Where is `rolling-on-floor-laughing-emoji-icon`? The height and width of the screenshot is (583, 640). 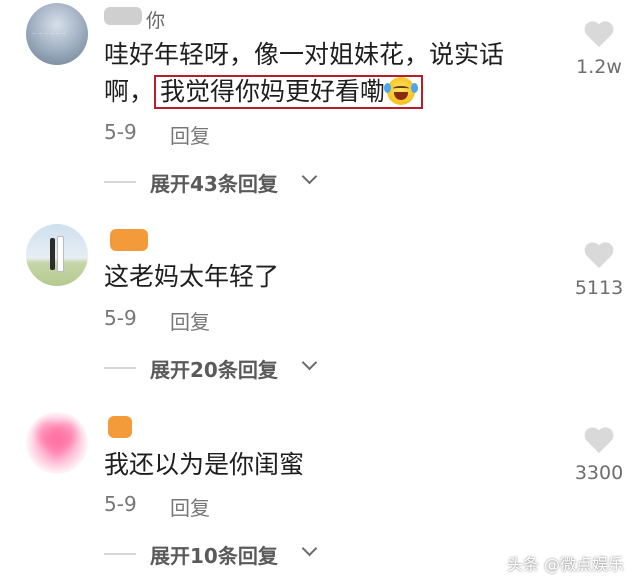 rolling-on-floor-laughing-emoji-icon is located at coordinates (401, 91).